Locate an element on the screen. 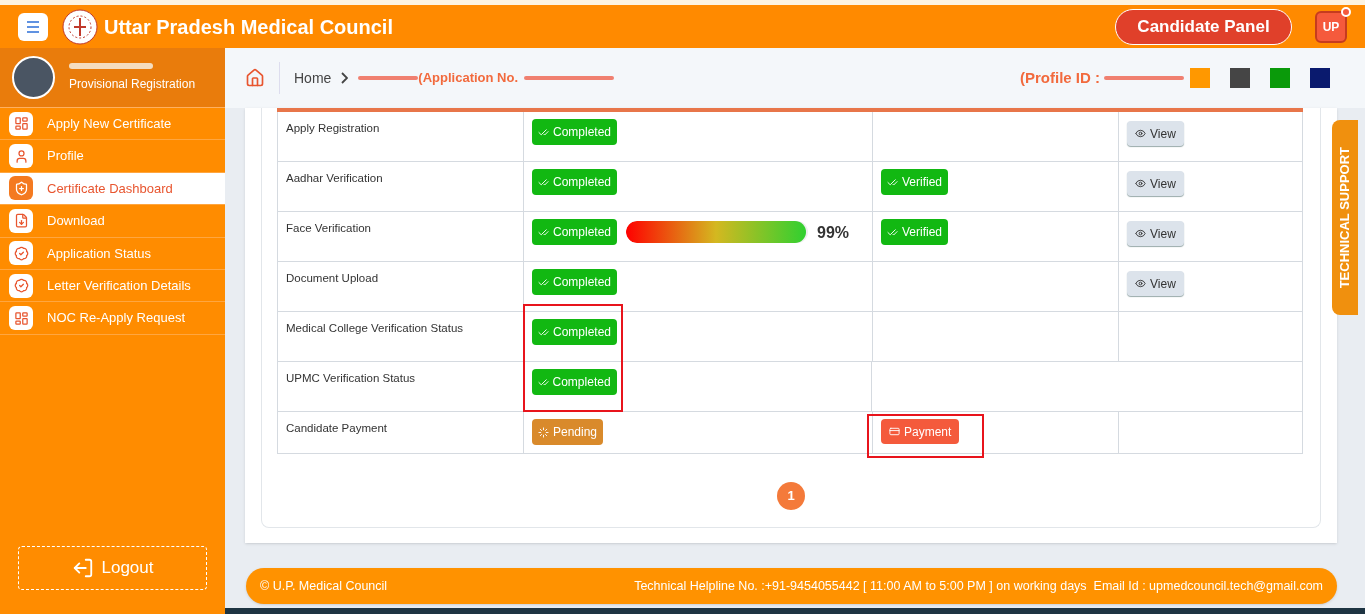 The image size is (1365, 614). menu-button is located at coordinates (33, 26).